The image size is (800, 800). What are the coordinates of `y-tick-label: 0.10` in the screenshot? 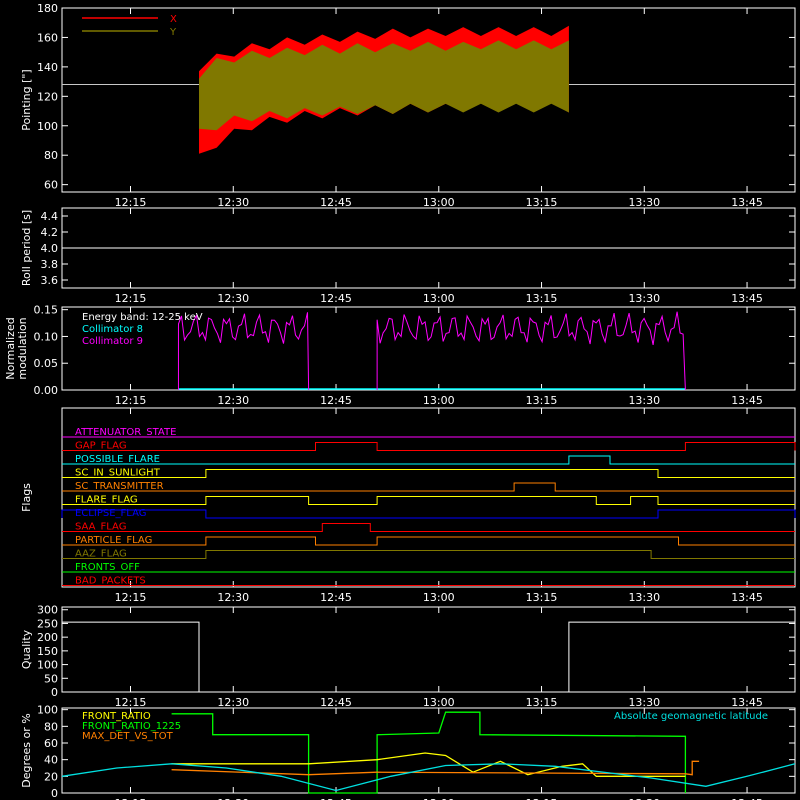 It's located at (46, 336).